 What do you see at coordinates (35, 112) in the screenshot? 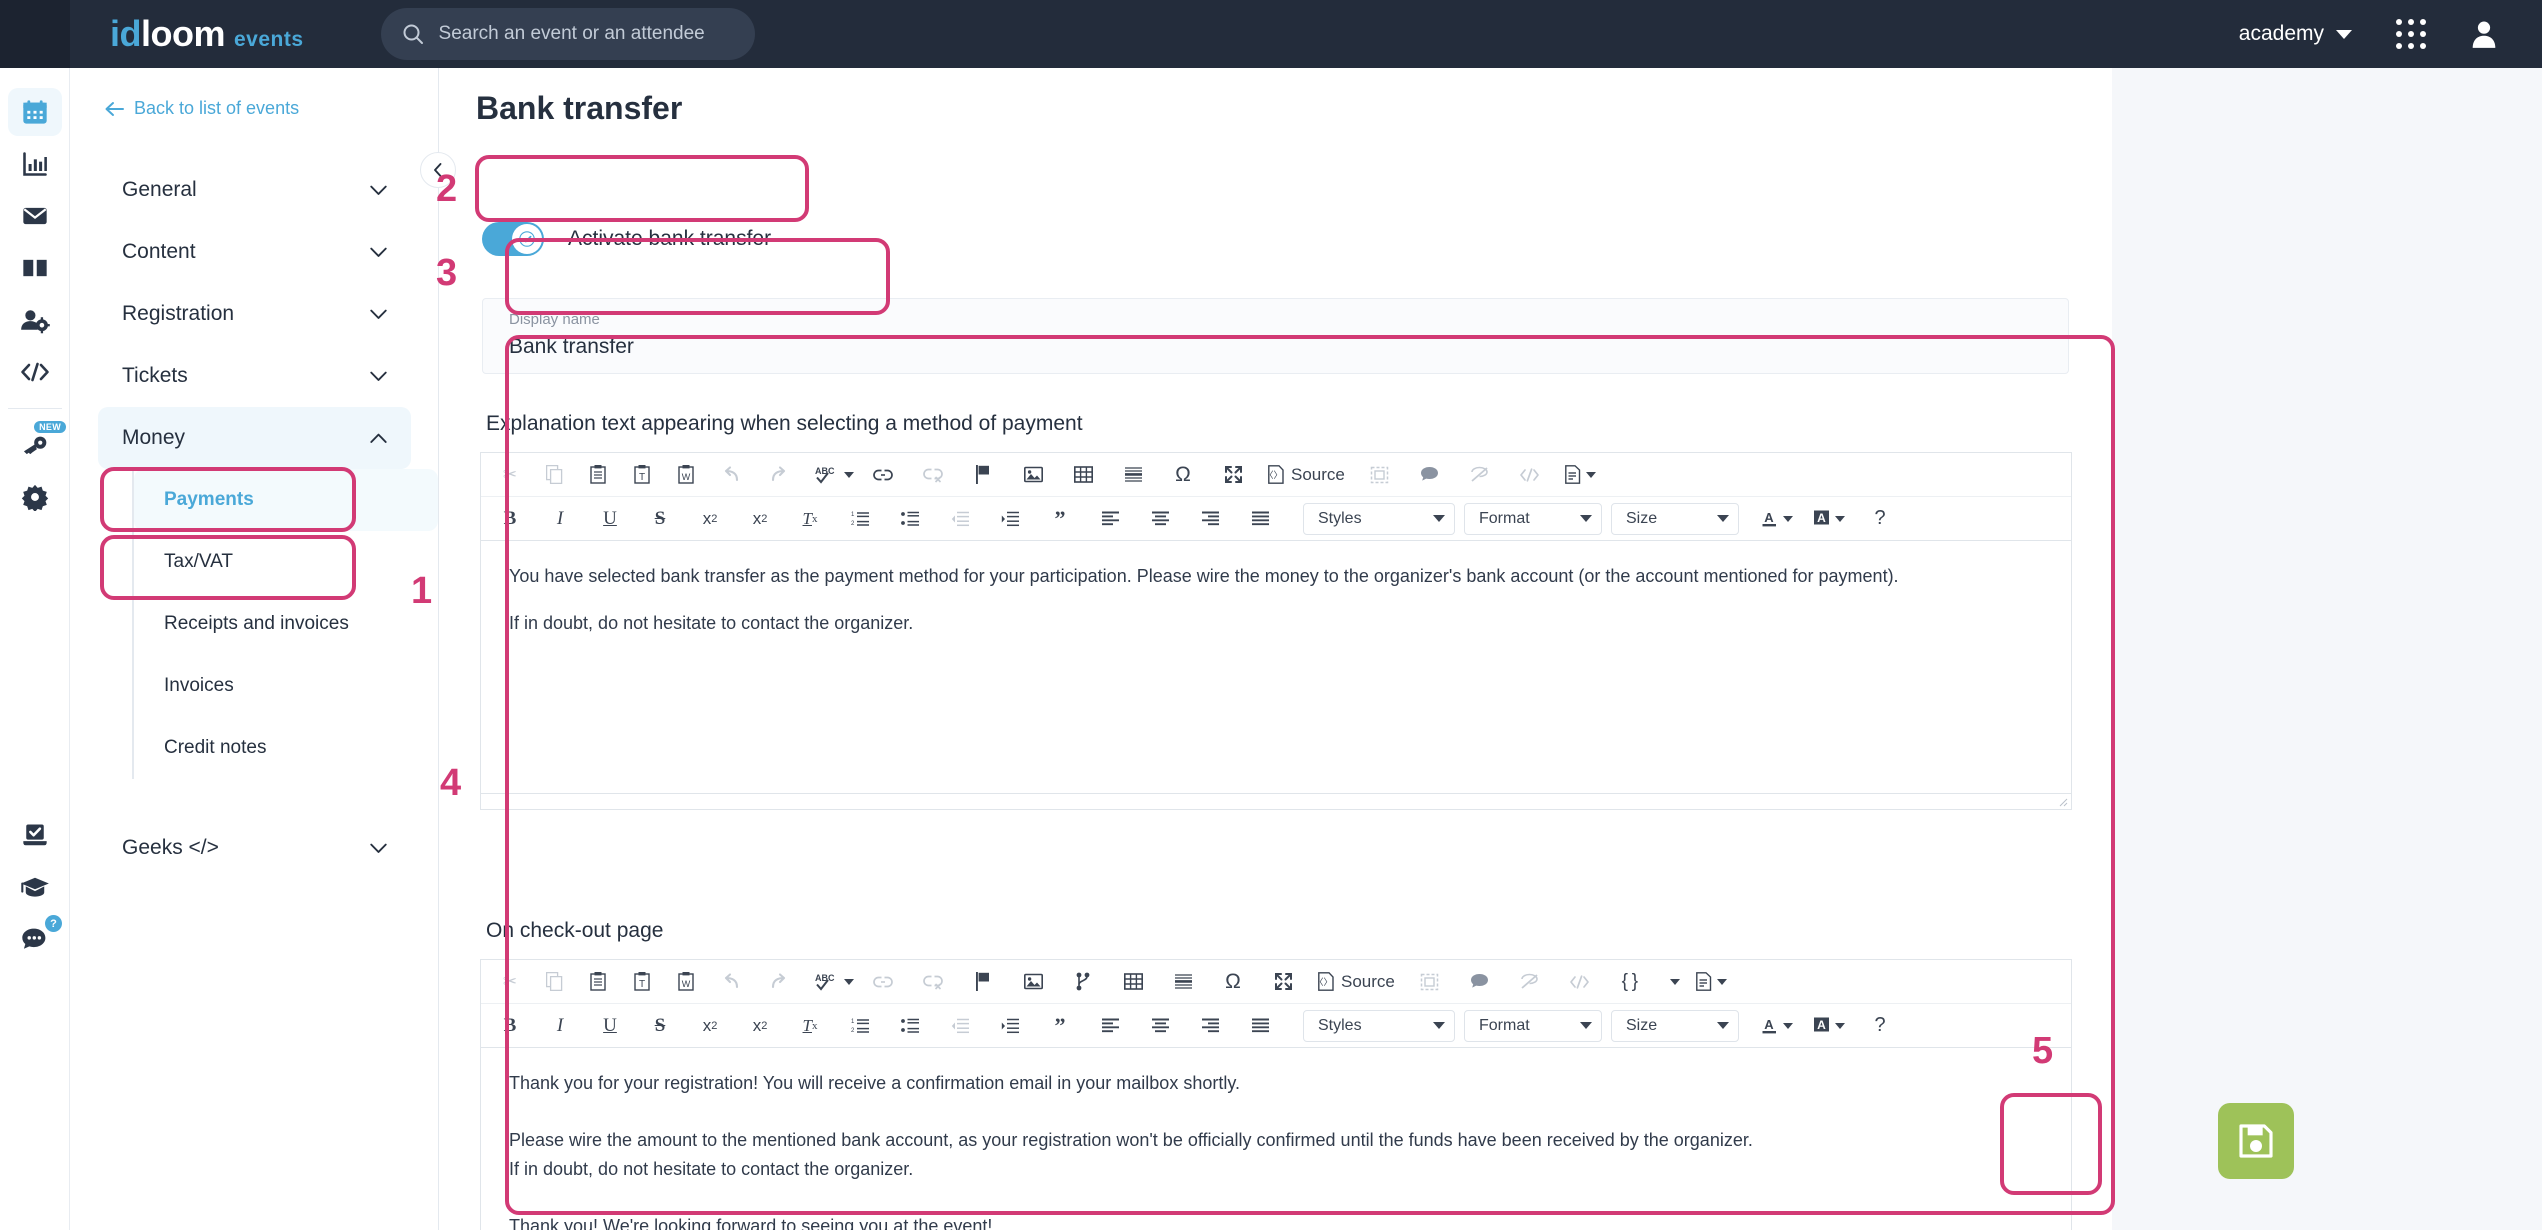
I see `rail-item-calendar` at bounding box center [35, 112].